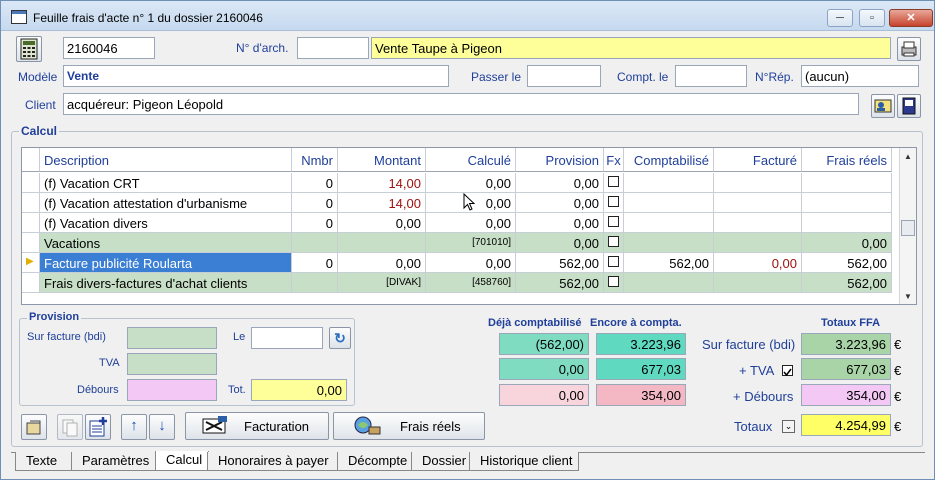  What do you see at coordinates (182, 461) in the screenshot?
I see `tab-calcul: Calcul` at bounding box center [182, 461].